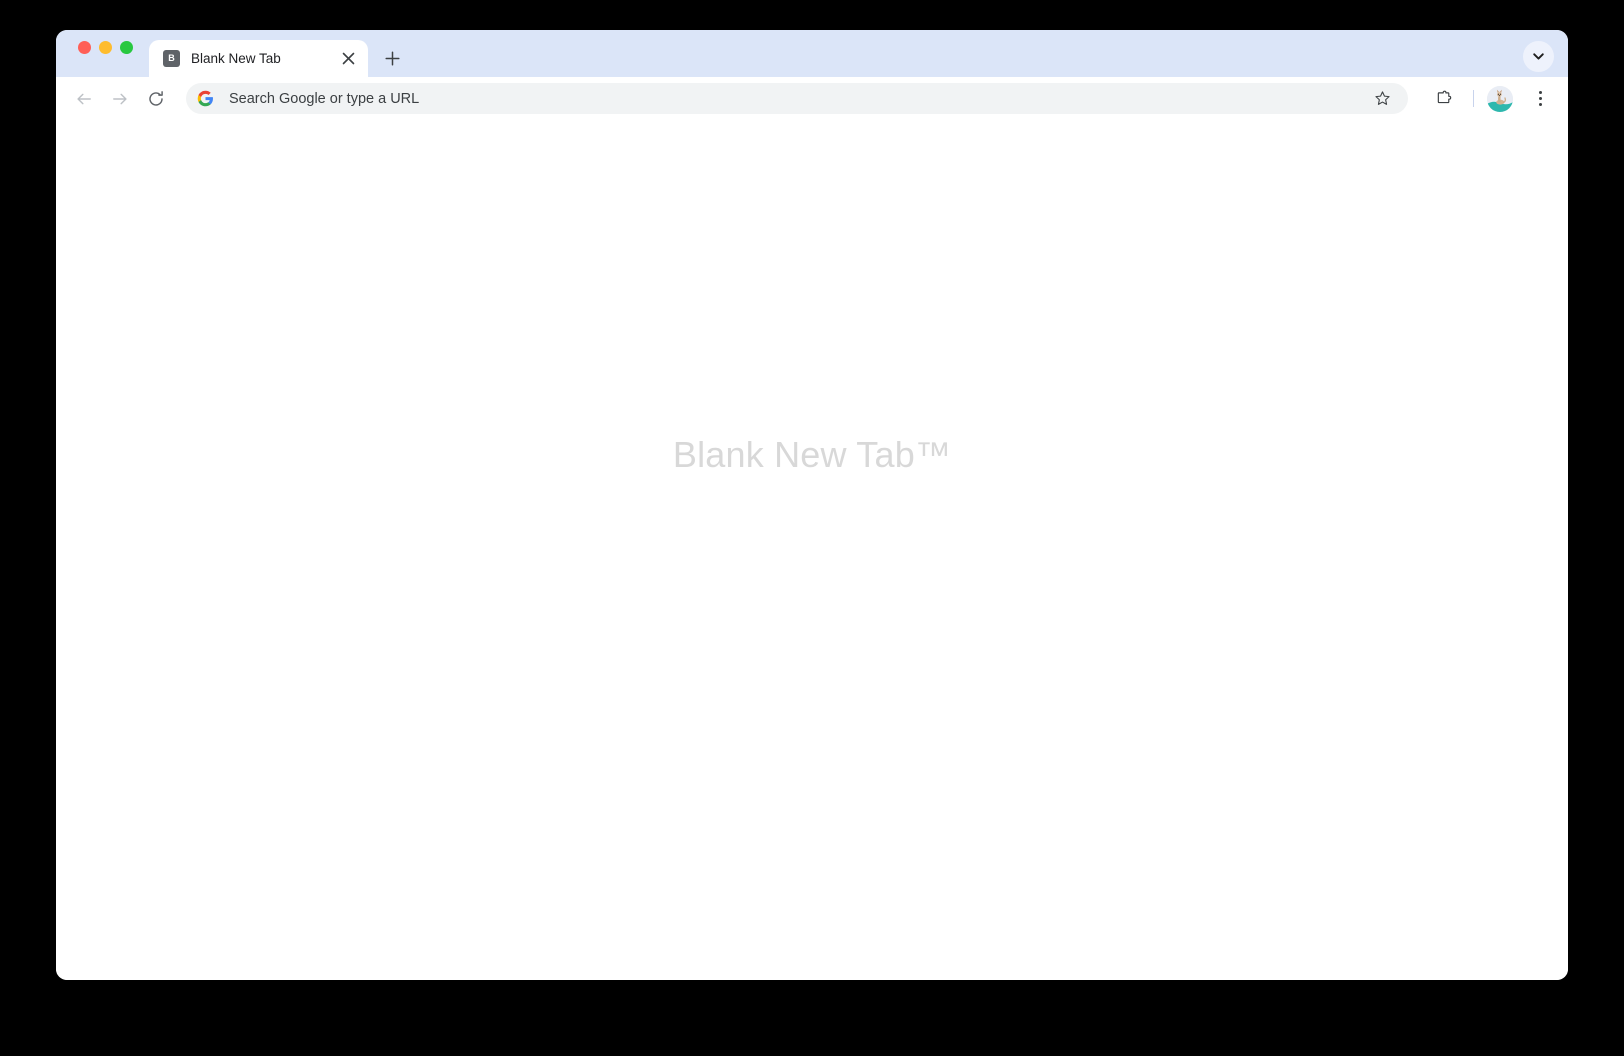 Image resolution: width=1624 pixels, height=1056 pixels. I want to click on three-dot-menu-icon, so click(1540, 99).